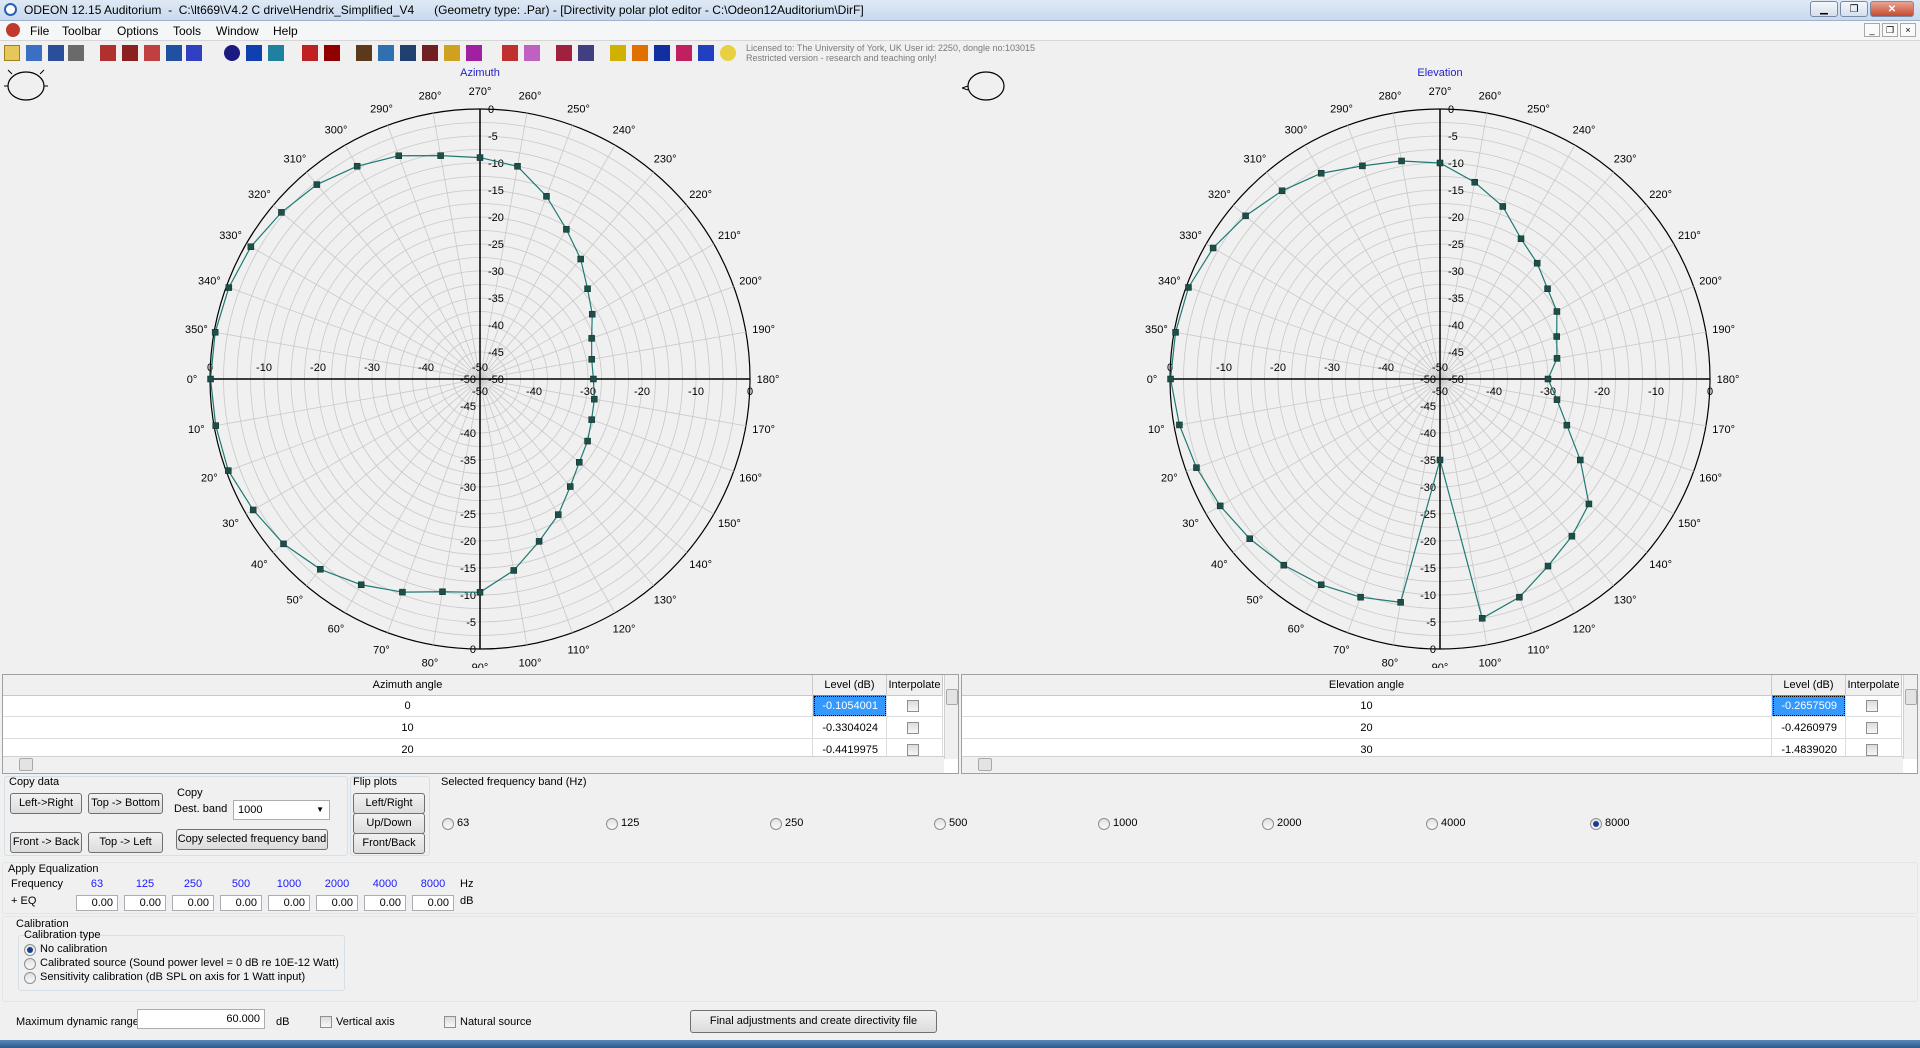 Image resolution: width=1920 pixels, height=1048 pixels. I want to click on calc-icon, so click(662, 53).